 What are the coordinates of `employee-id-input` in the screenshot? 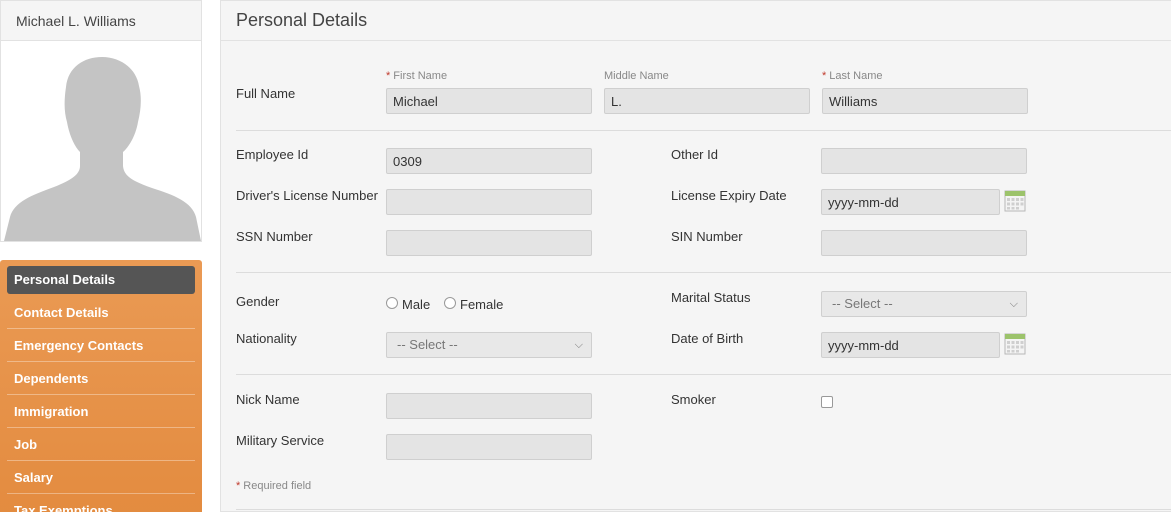 It's located at (489, 161).